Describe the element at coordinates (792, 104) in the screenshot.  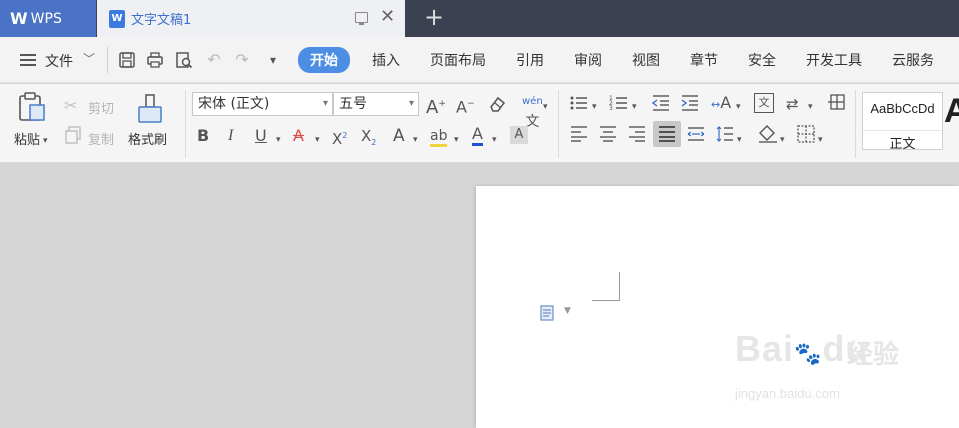
I see `line-spacing-icon: ⇄` at that location.